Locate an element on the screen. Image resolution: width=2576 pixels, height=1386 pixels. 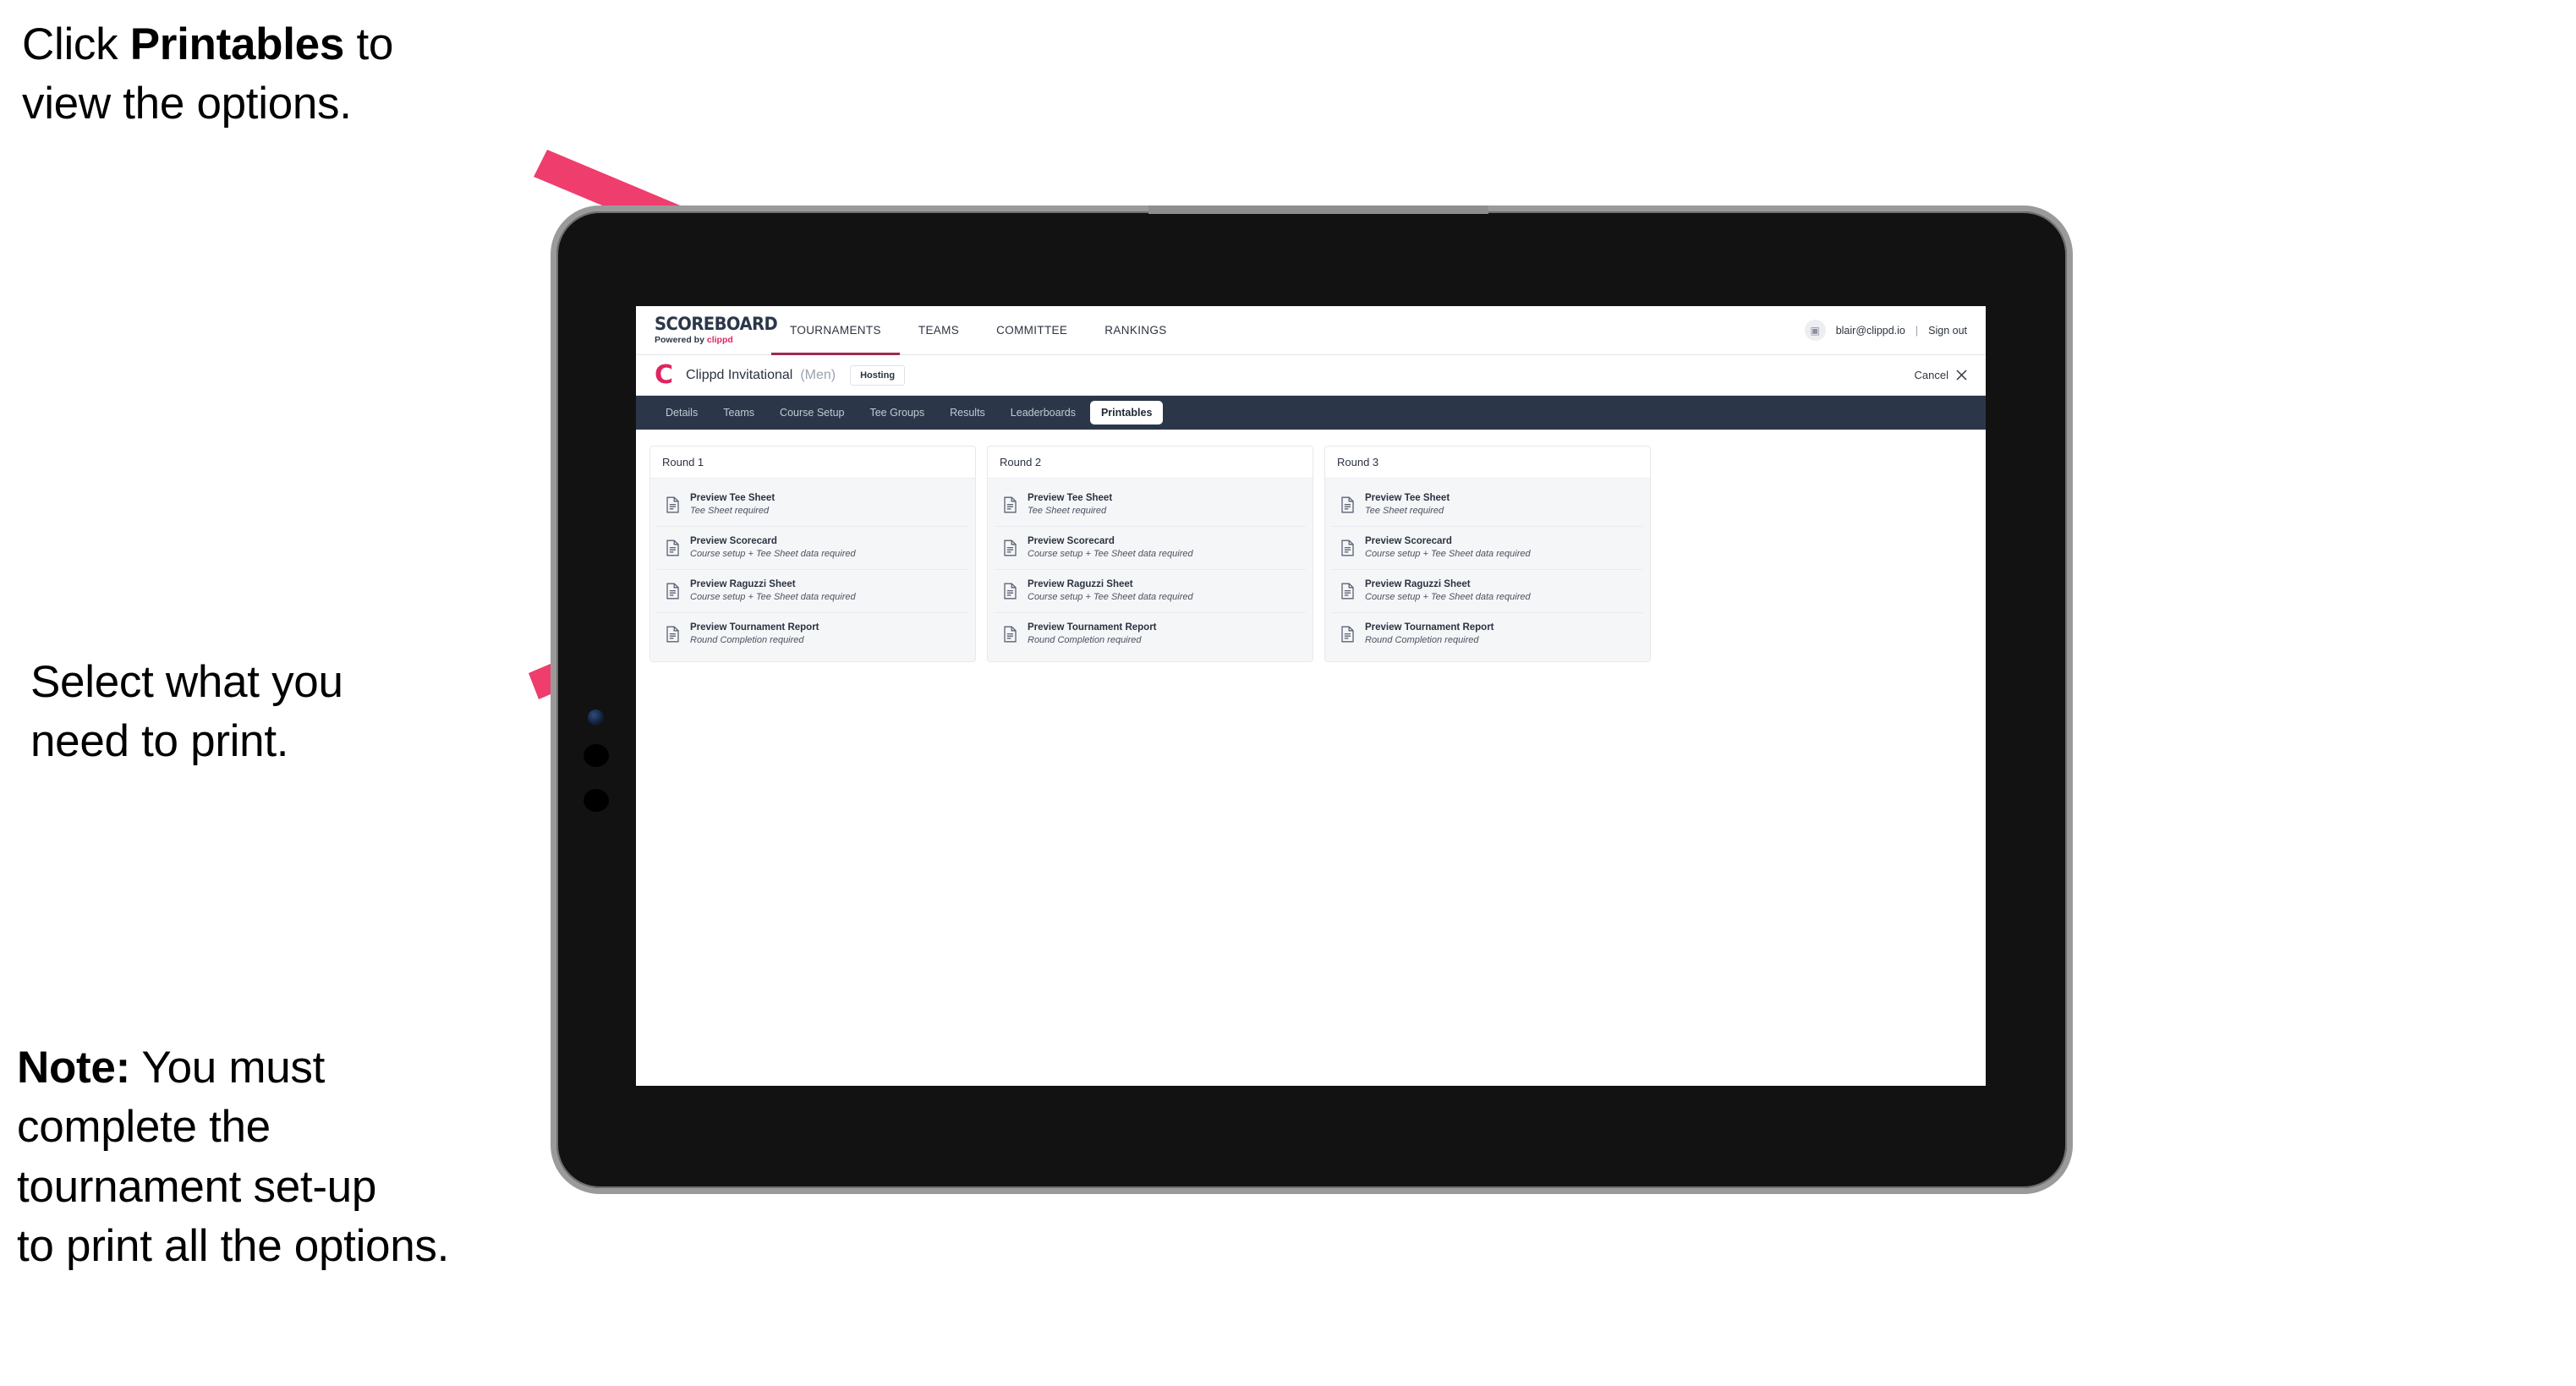
tab-teams: Teams is located at coordinates (738, 413).